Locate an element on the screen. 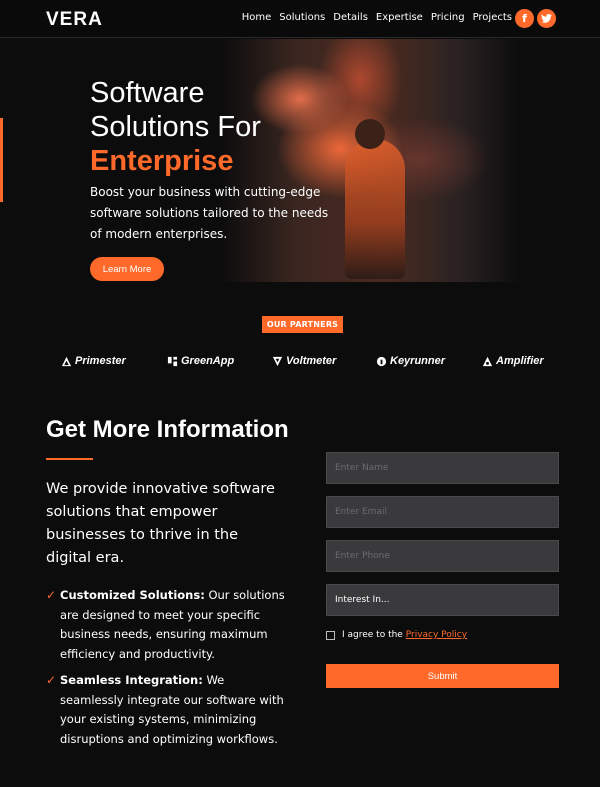 The image size is (600, 787). partners-badge: OUR PARTNERS is located at coordinates (302, 324).